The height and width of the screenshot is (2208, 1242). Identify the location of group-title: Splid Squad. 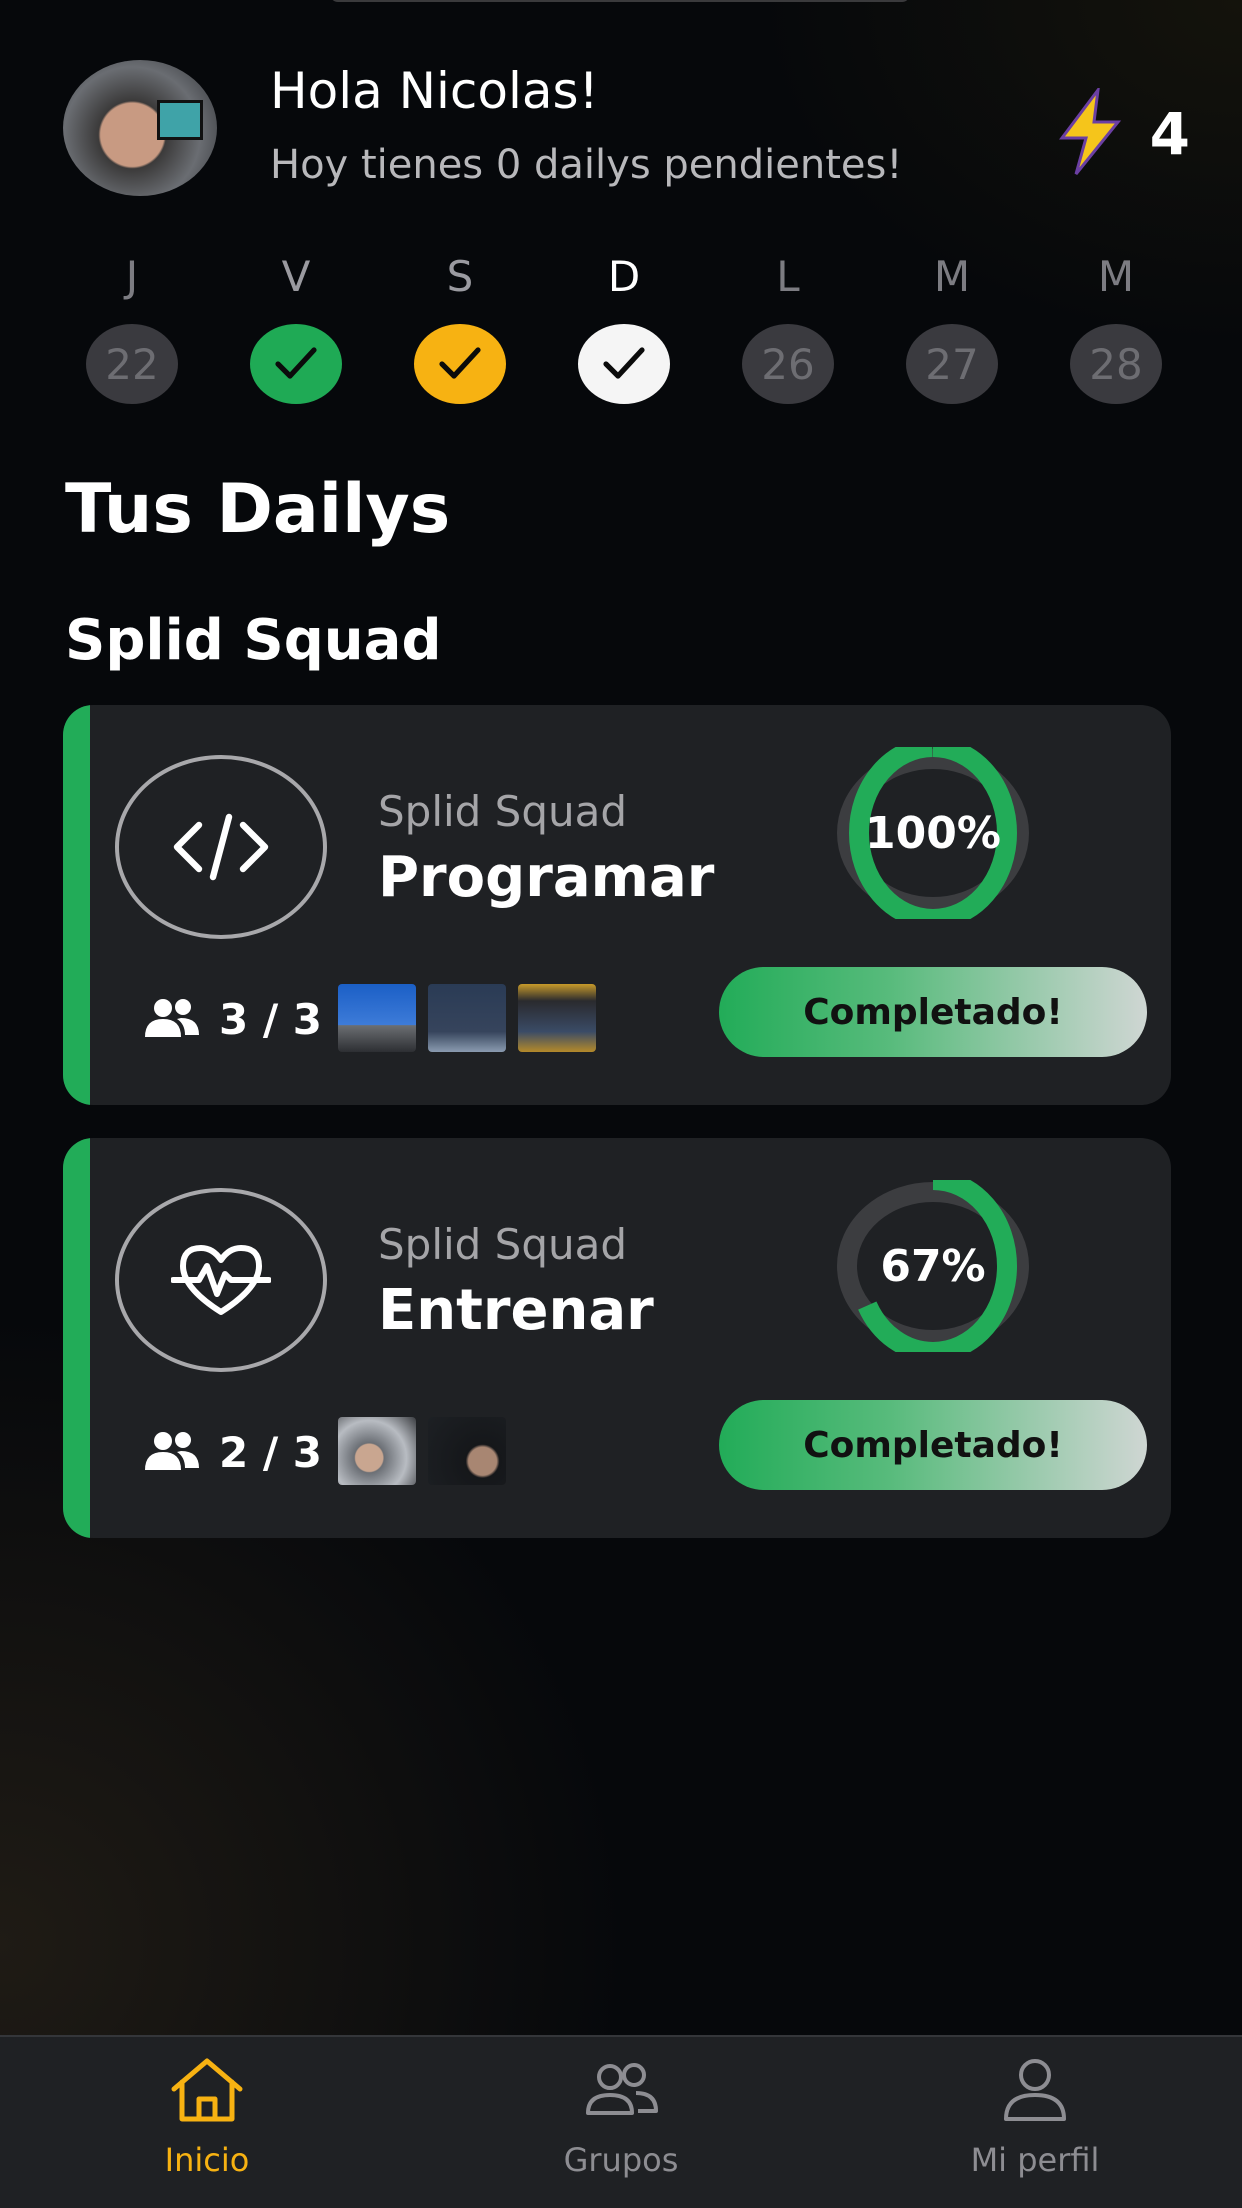
(253, 640).